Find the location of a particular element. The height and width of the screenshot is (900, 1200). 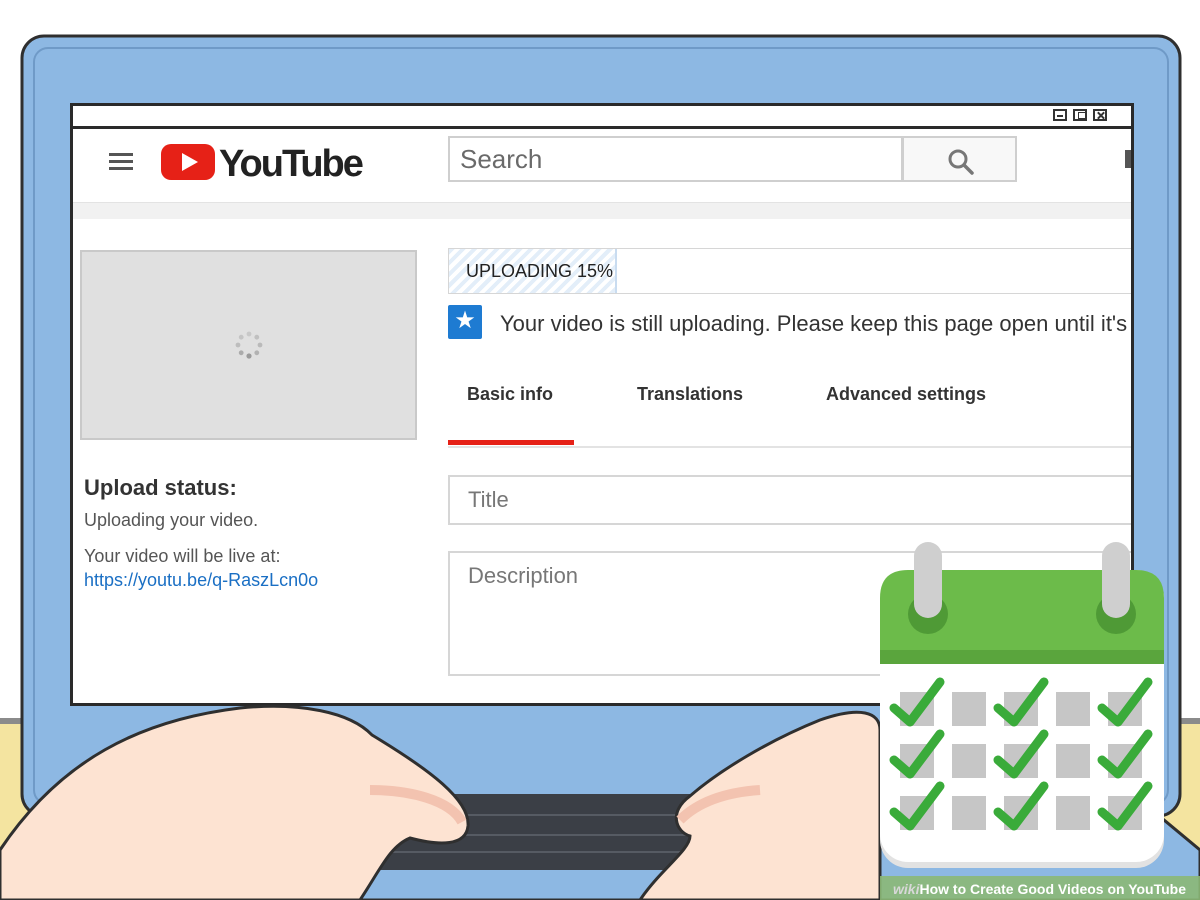

upload-status-heading: Upload status: is located at coordinates (160, 487).